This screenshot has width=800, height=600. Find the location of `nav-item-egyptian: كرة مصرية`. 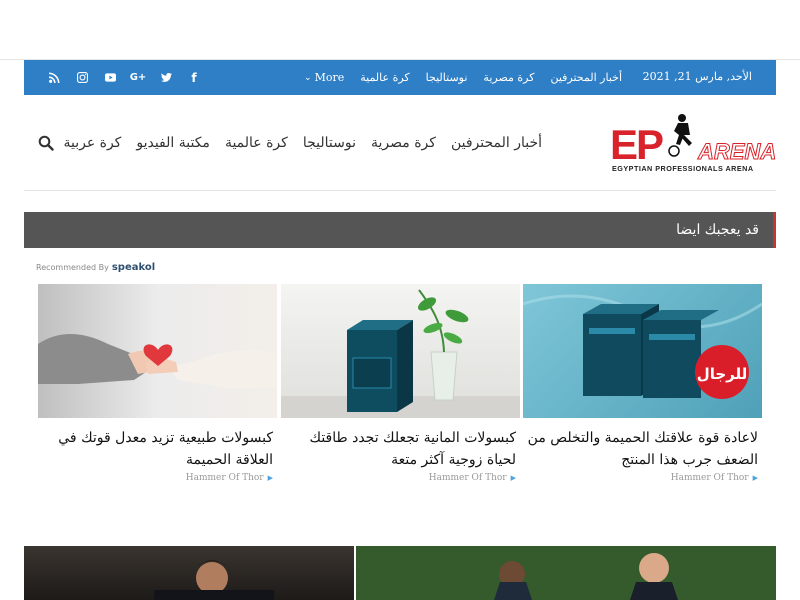

nav-item-egyptian: كرة مصرية is located at coordinates (403, 143).